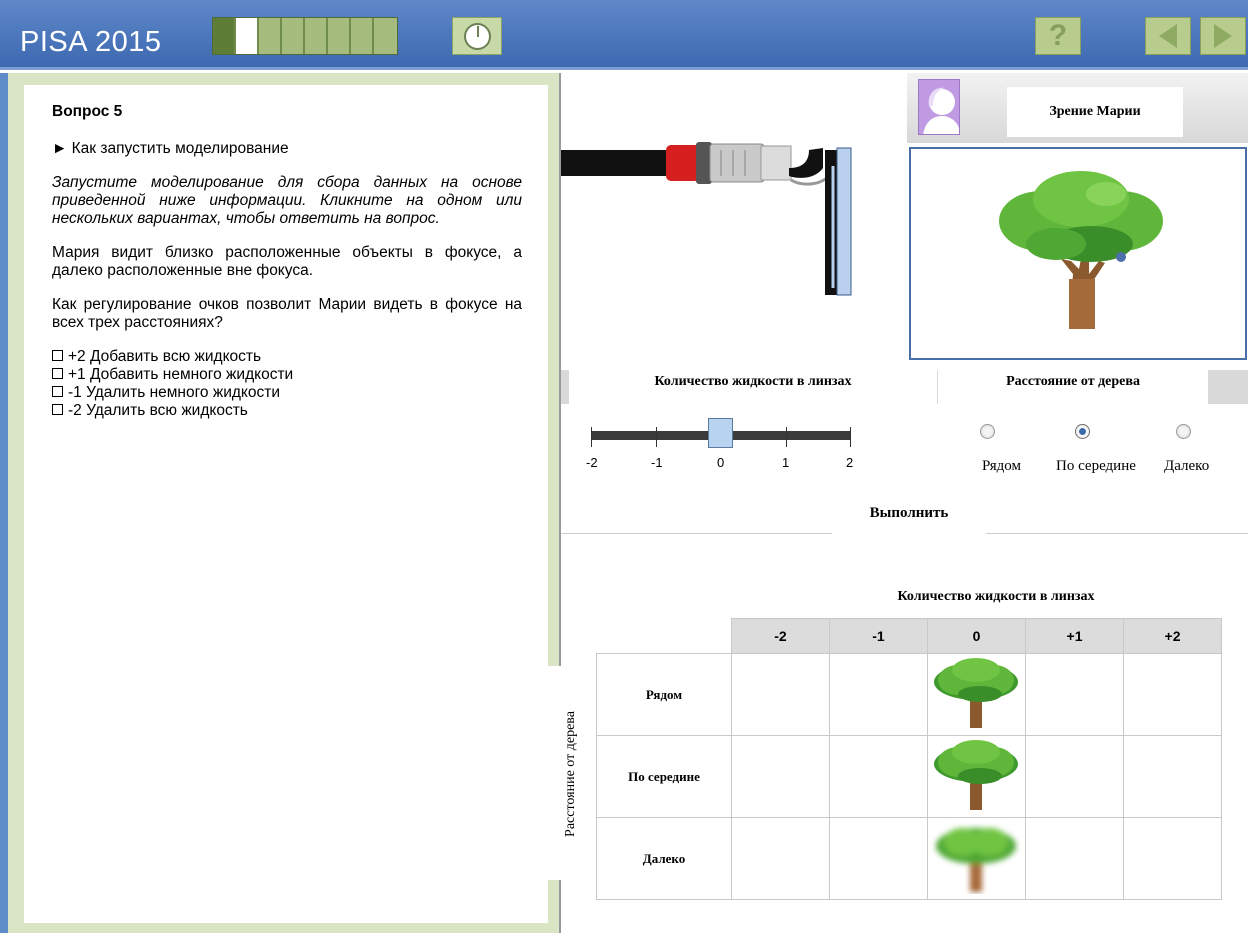  Describe the element at coordinates (657, 462) in the screenshot. I see `slider-tick-label: -1` at that location.